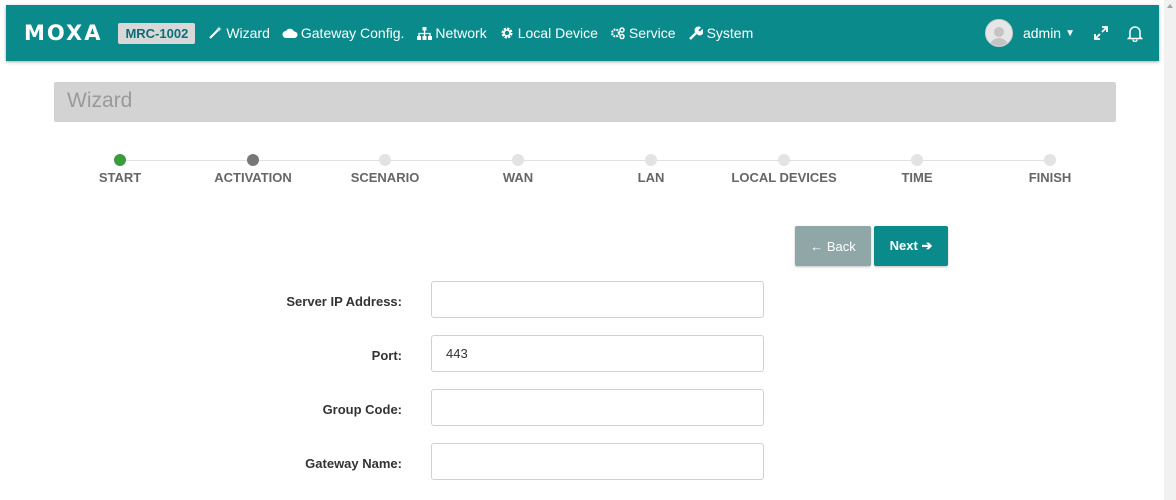  What do you see at coordinates (100, 100) in the screenshot?
I see `page-title: Wizard` at bounding box center [100, 100].